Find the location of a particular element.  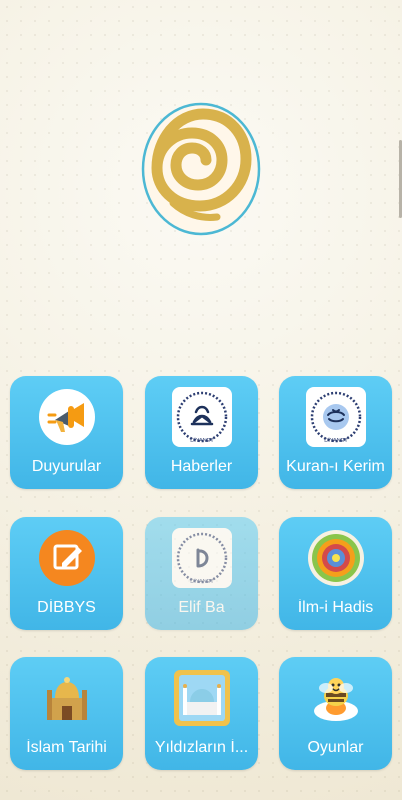

mandala-icon is located at coordinates (336, 558).